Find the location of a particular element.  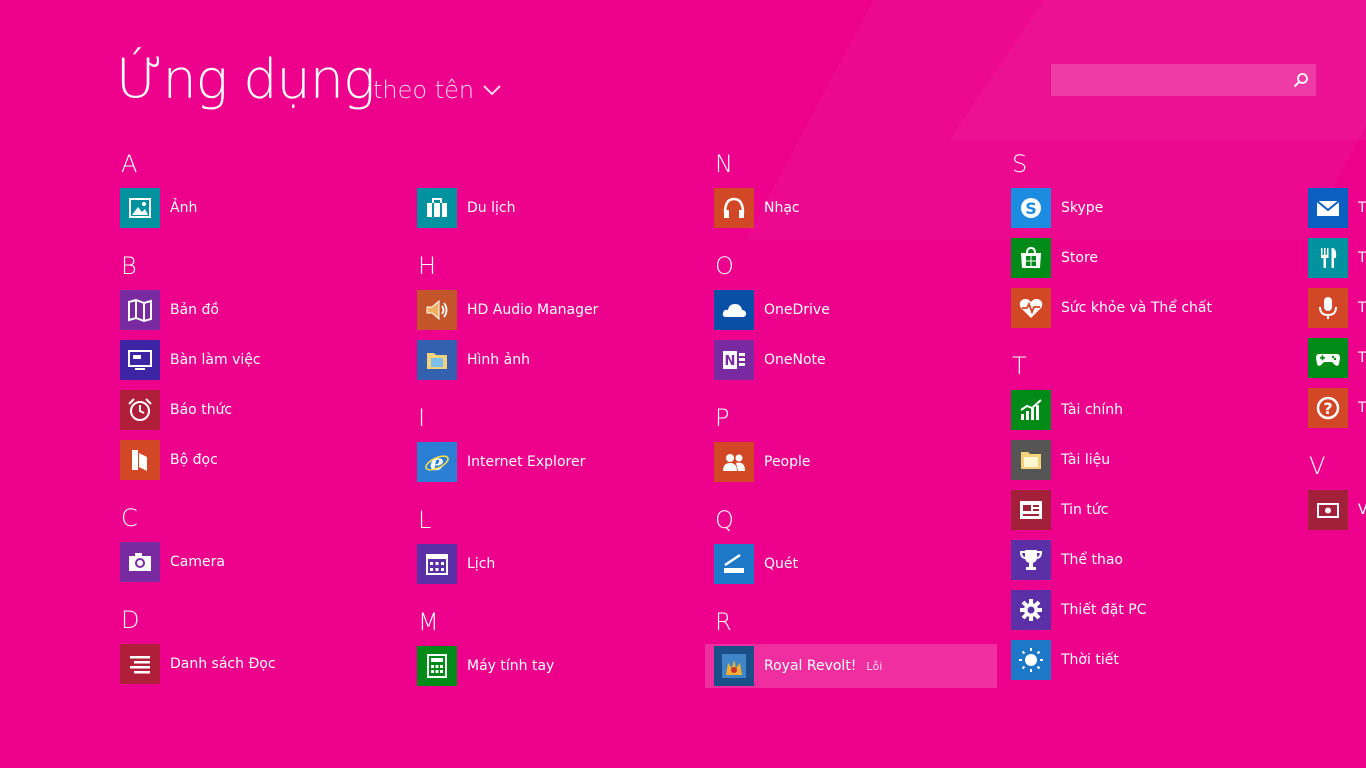

app-group: D Danh sách Đọc is located at coordinates (265, 646).